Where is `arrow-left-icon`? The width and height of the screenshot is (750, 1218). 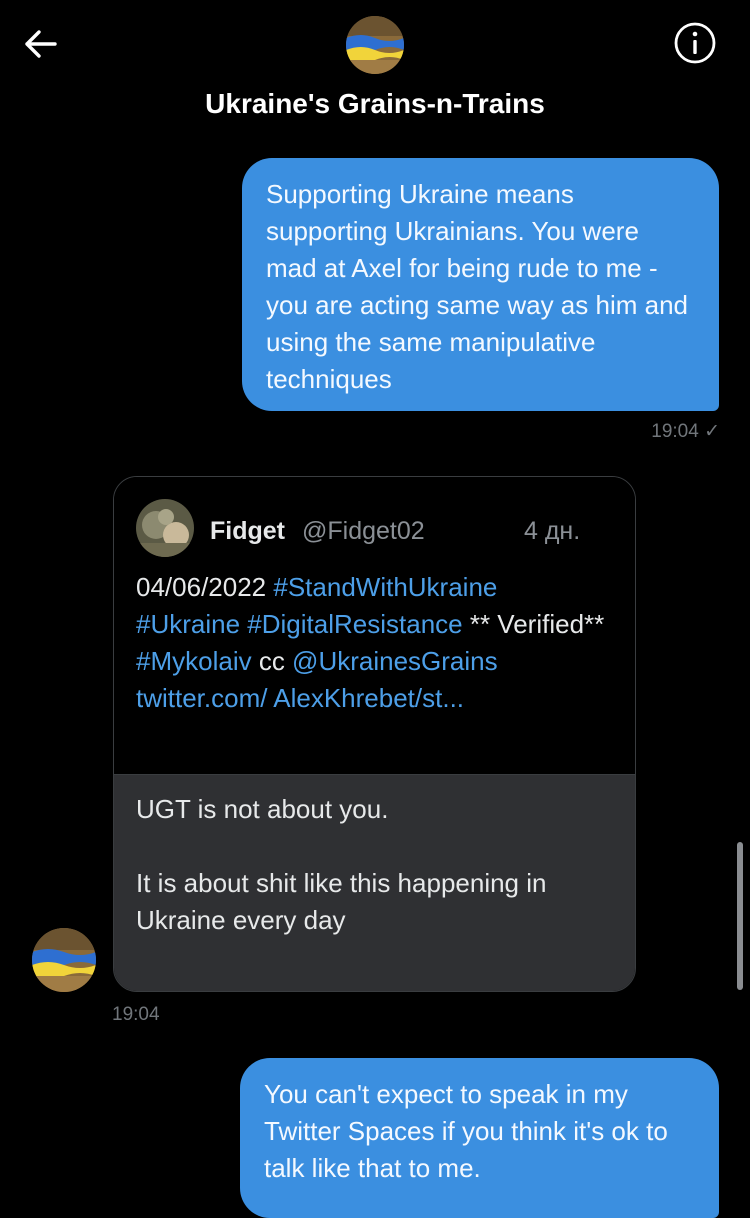 arrow-left-icon is located at coordinates (41, 44).